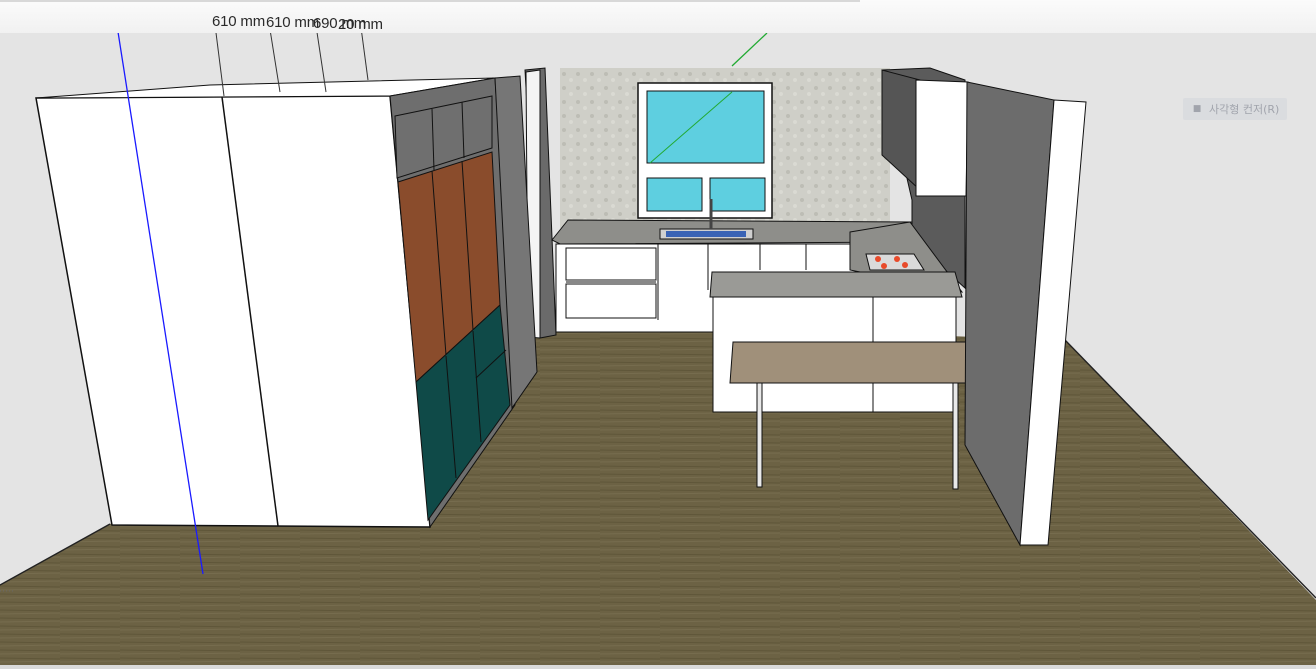 The width and height of the screenshot is (1316, 669). What do you see at coordinates (955, 436) in the screenshot?
I see `bar-table-leg-right` at bounding box center [955, 436].